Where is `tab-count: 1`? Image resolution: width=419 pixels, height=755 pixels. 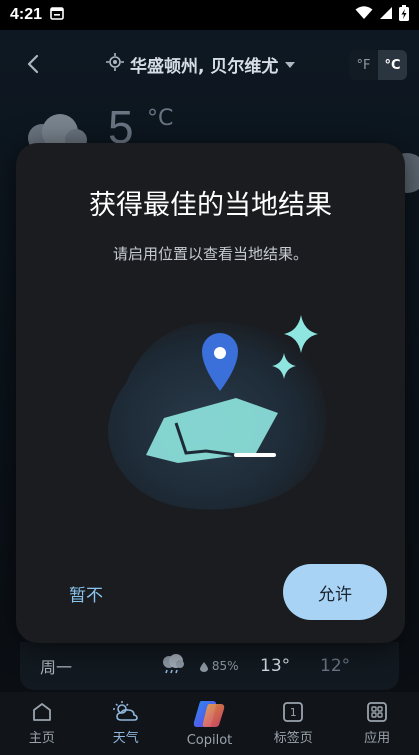
tab-count: 1 is located at coordinates (293, 712).